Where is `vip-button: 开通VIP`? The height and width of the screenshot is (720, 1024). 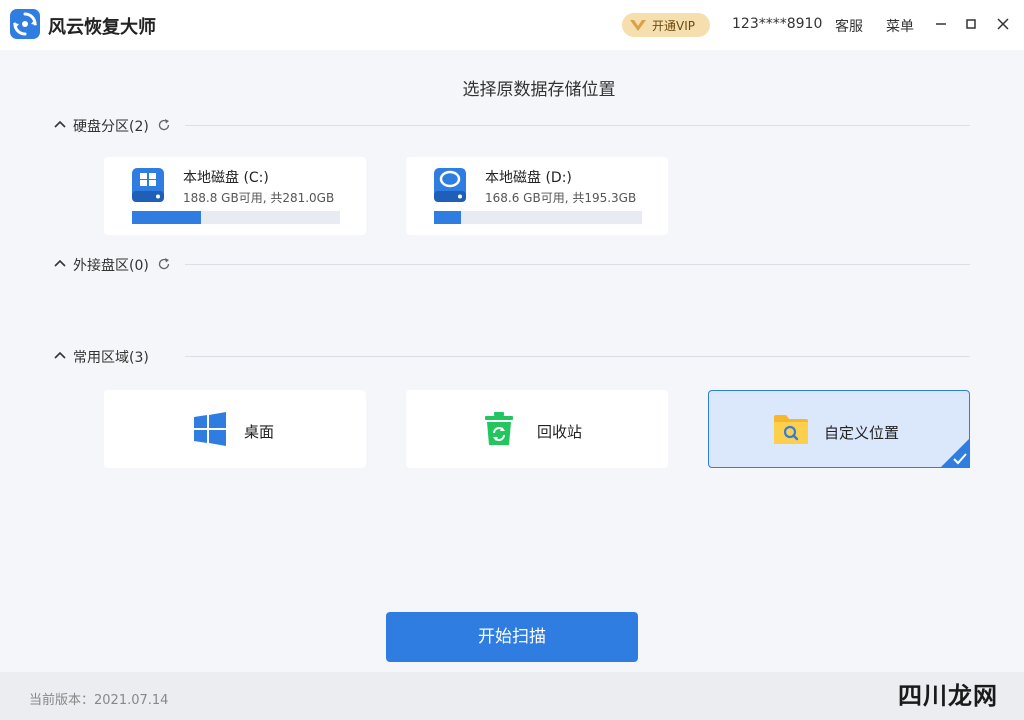 vip-button: 开通VIP is located at coordinates (666, 25).